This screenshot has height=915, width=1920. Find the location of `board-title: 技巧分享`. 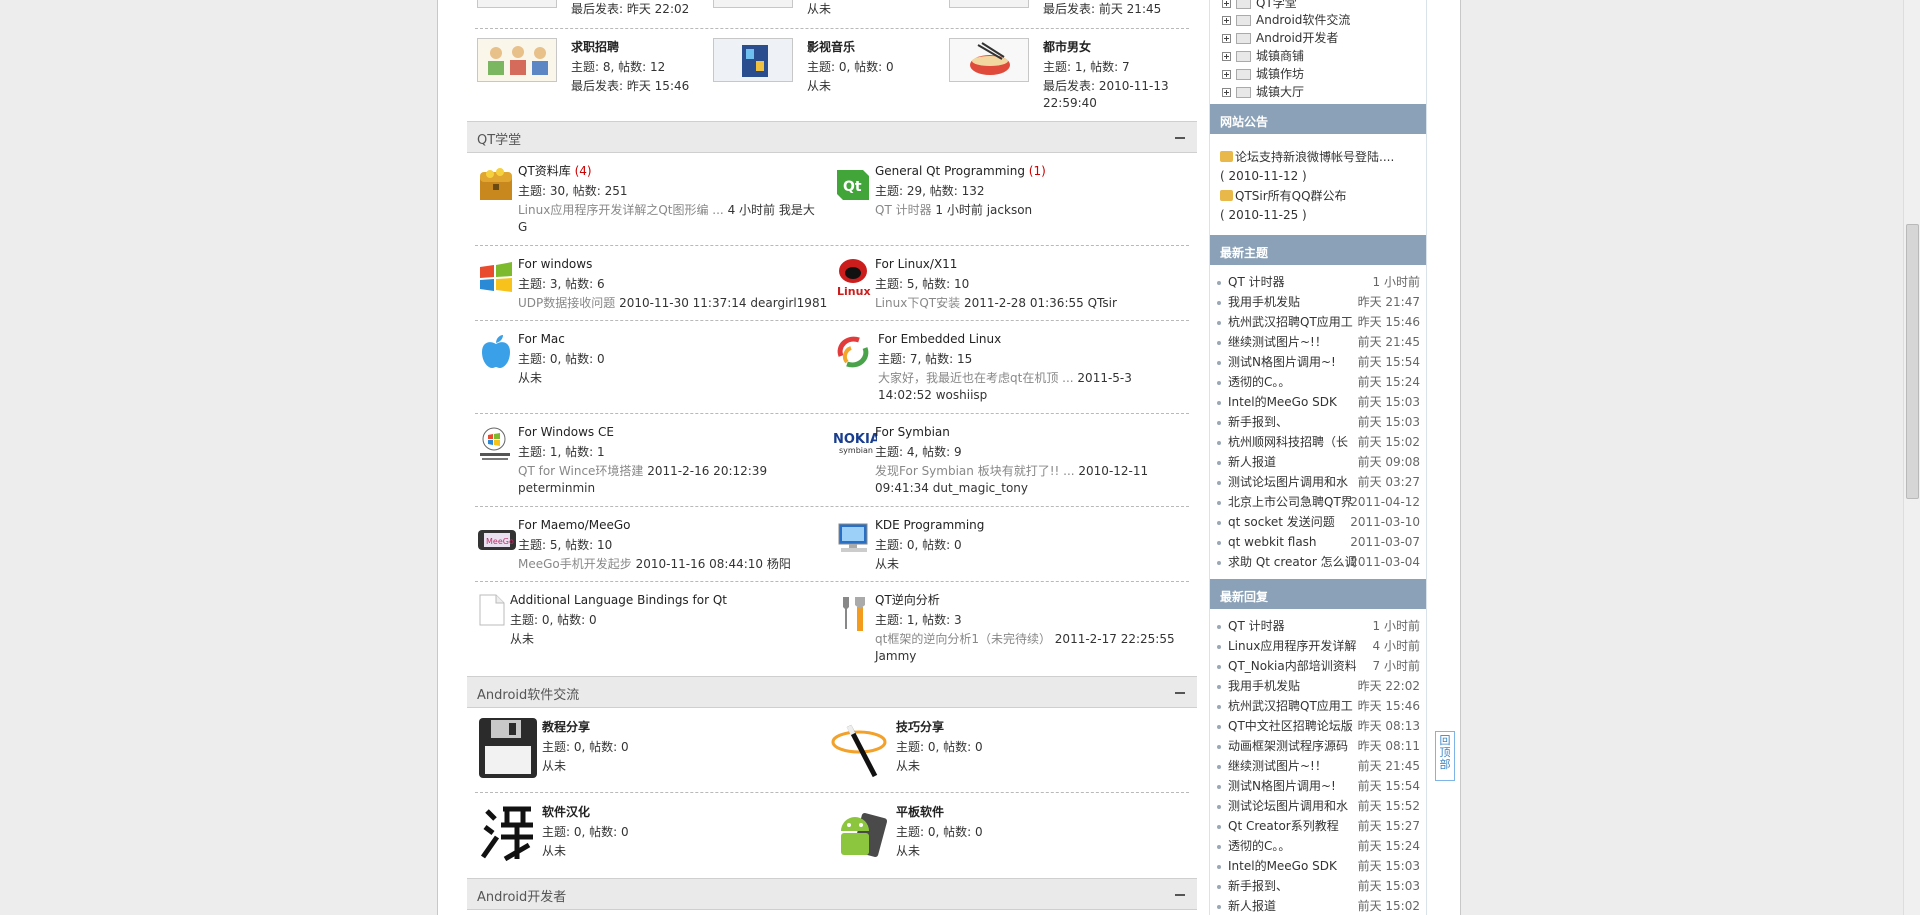

board-title: 技巧分享 is located at coordinates (1016, 727).